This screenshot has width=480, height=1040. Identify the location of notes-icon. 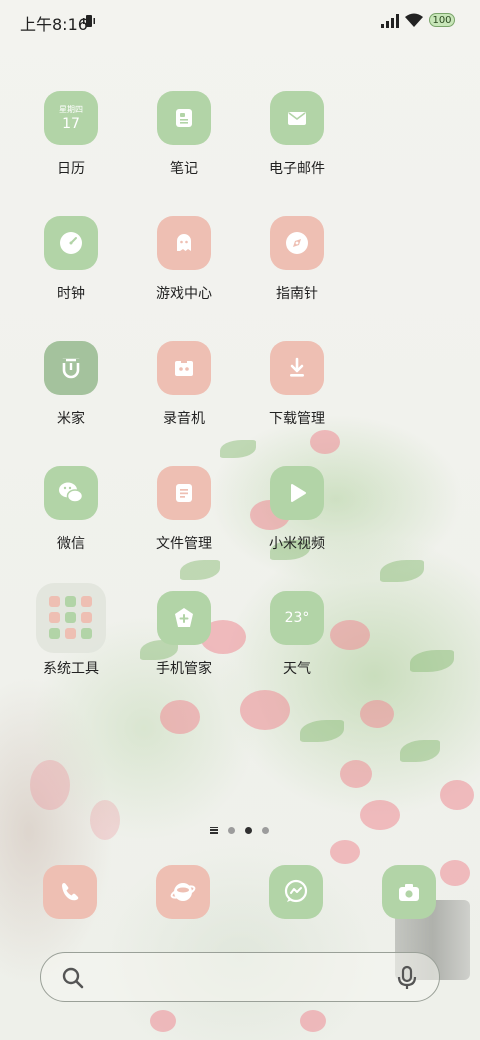
(184, 118).